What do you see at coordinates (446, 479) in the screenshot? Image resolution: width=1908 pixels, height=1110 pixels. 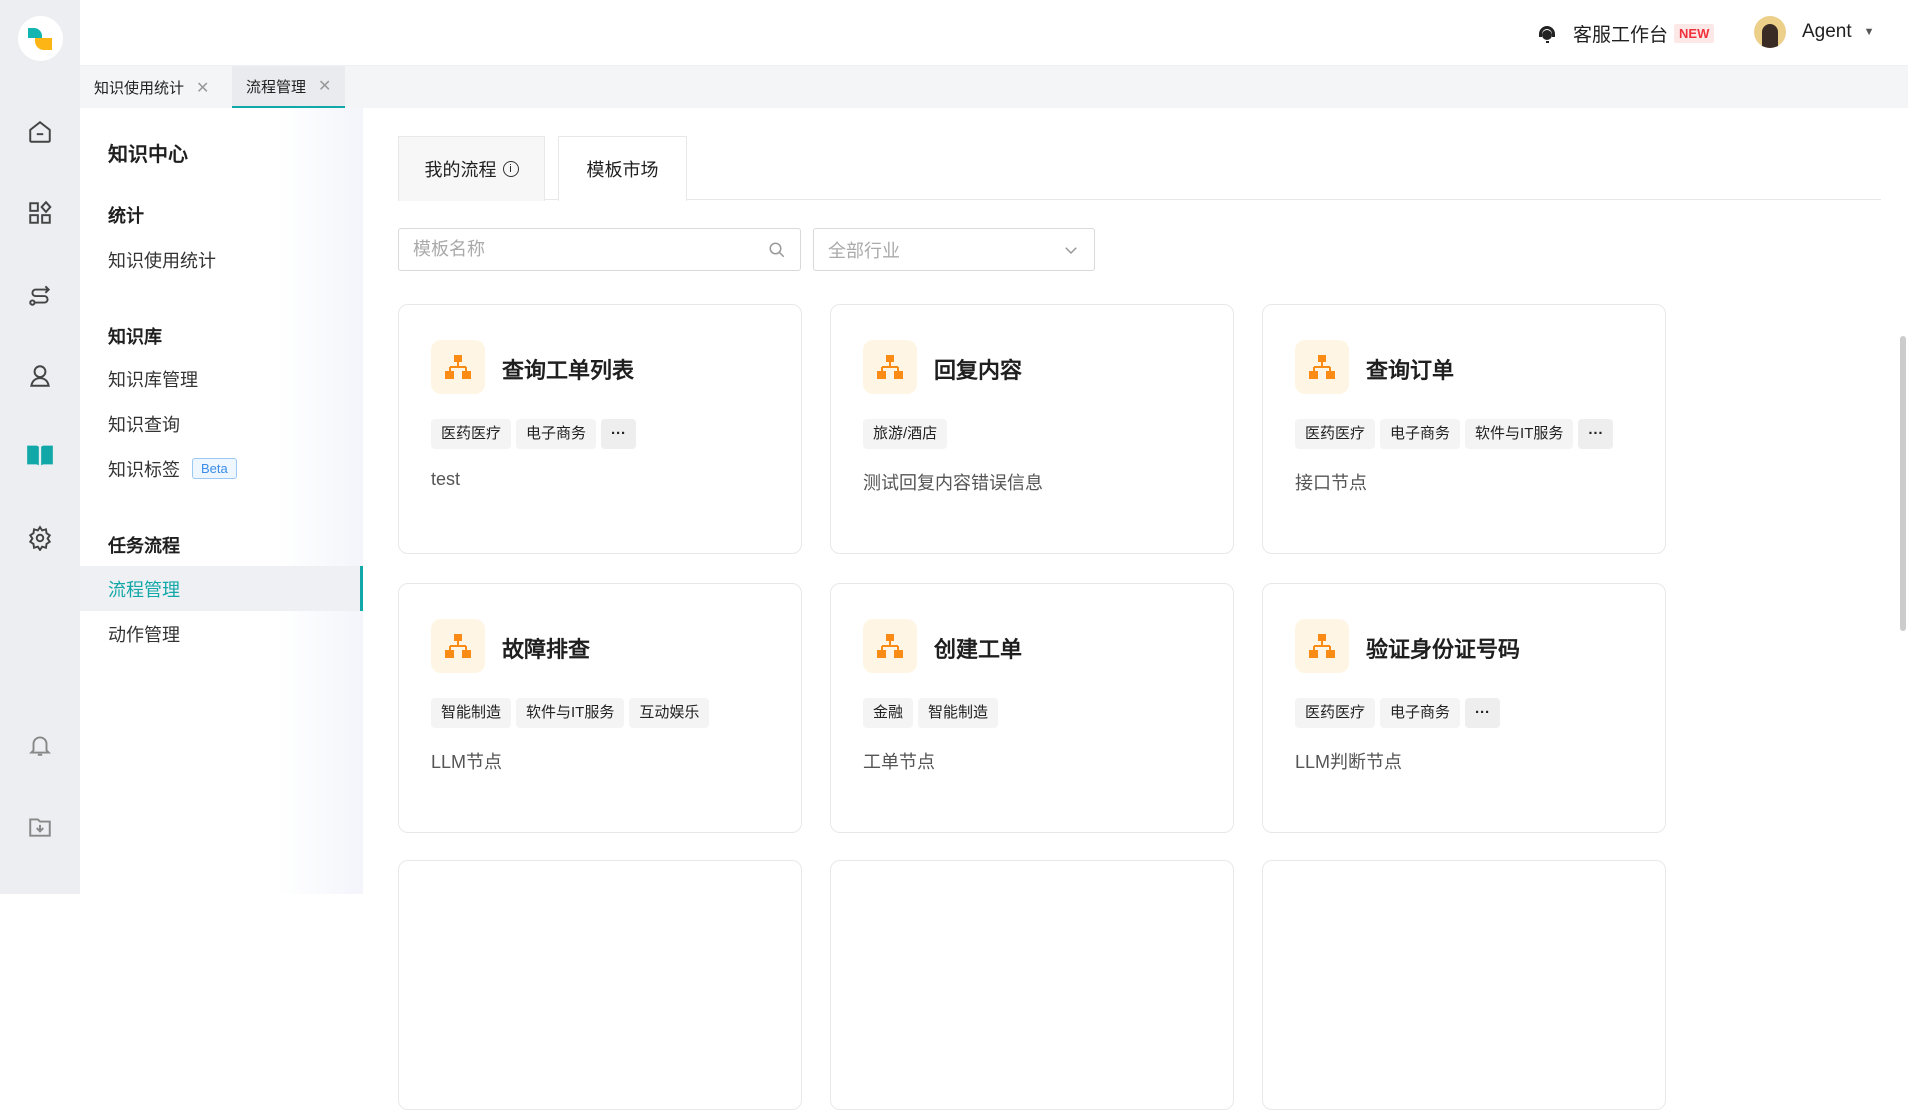 I see `card-description: test` at bounding box center [446, 479].